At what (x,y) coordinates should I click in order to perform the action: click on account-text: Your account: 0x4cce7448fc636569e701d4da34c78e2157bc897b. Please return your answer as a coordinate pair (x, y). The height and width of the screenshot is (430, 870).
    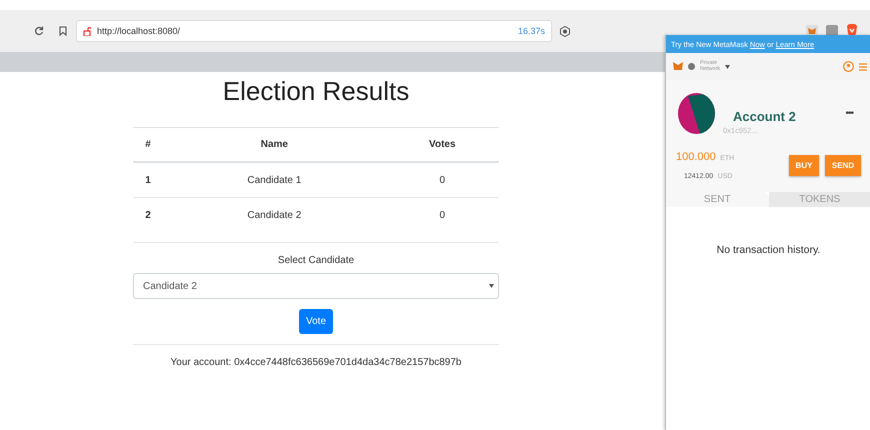
    Looking at the image, I should click on (316, 362).